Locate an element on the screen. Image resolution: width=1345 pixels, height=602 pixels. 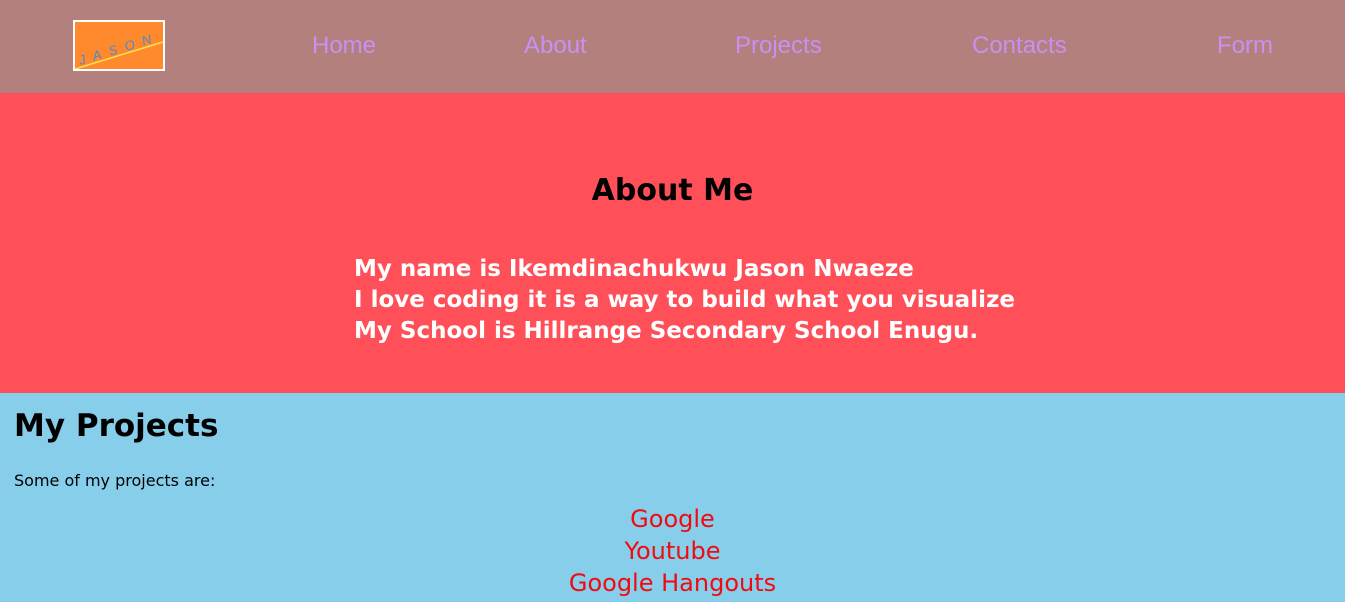
logo: JASON is located at coordinates (119, 45).